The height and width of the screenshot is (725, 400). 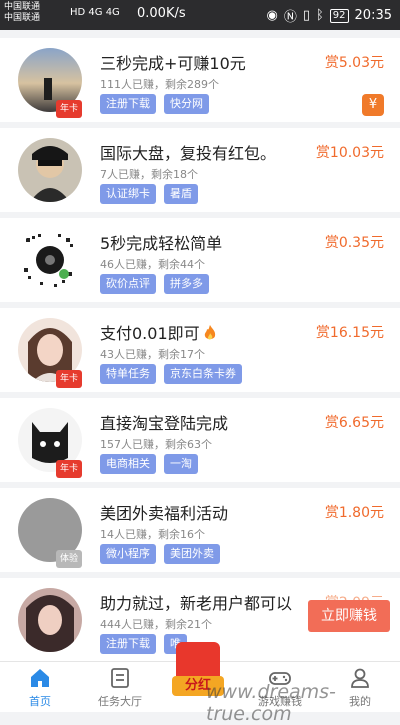 What do you see at coordinates (156, 444) in the screenshot?
I see `task-stats: 157人已赚，剩余63个` at bounding box center [156, 444].